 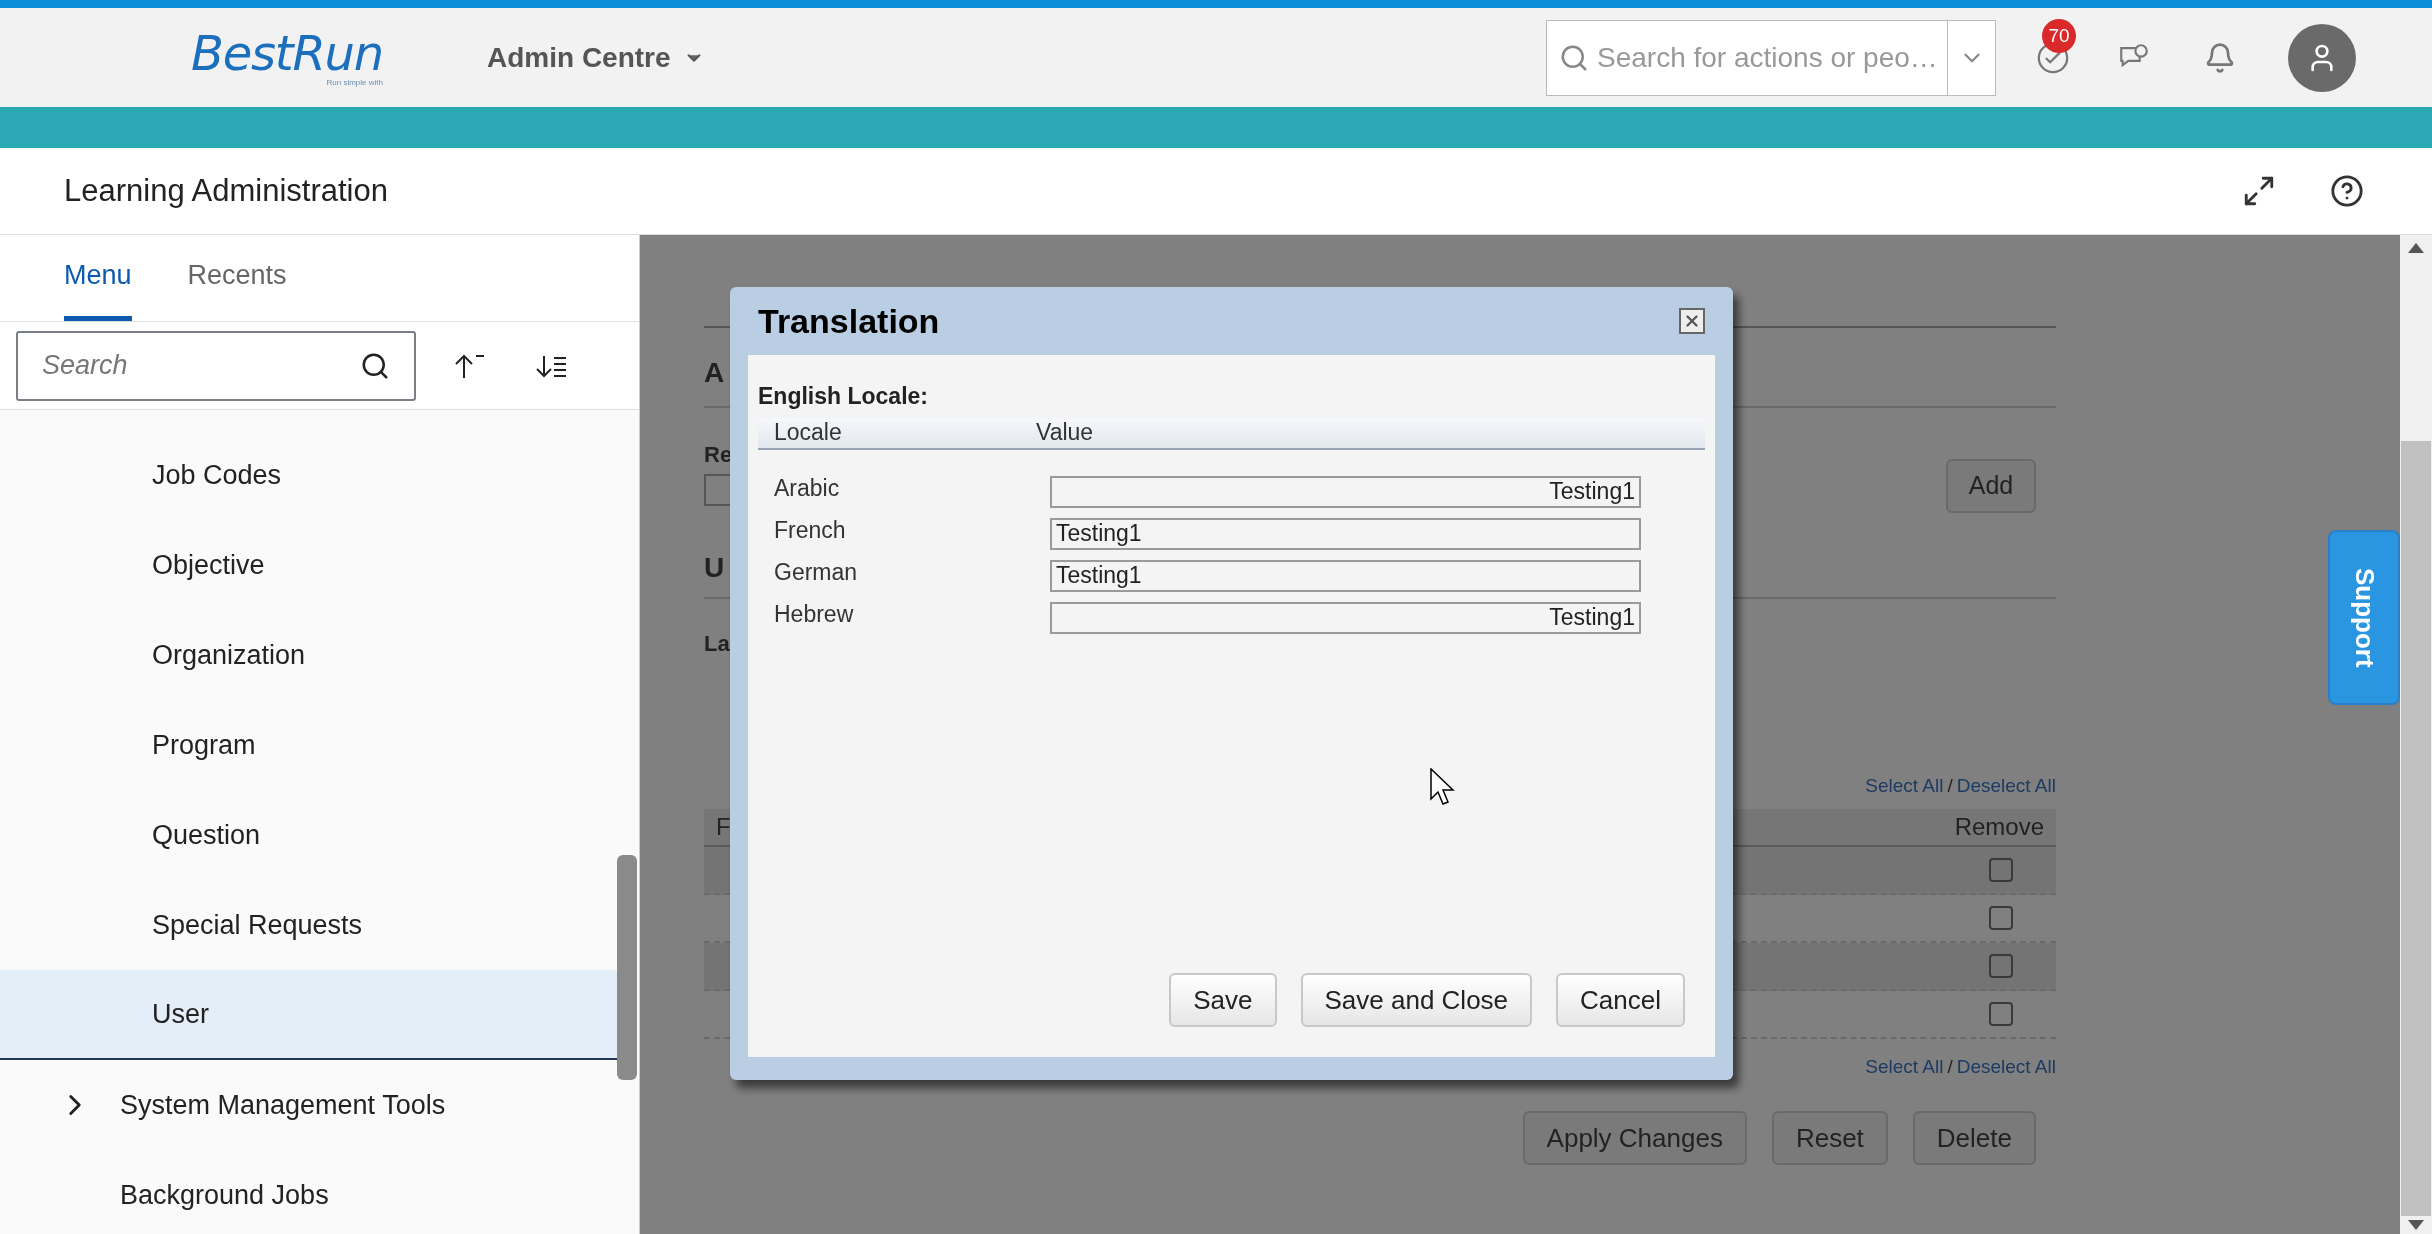 I want to click on column-header: F, so click(x=723, y=826).